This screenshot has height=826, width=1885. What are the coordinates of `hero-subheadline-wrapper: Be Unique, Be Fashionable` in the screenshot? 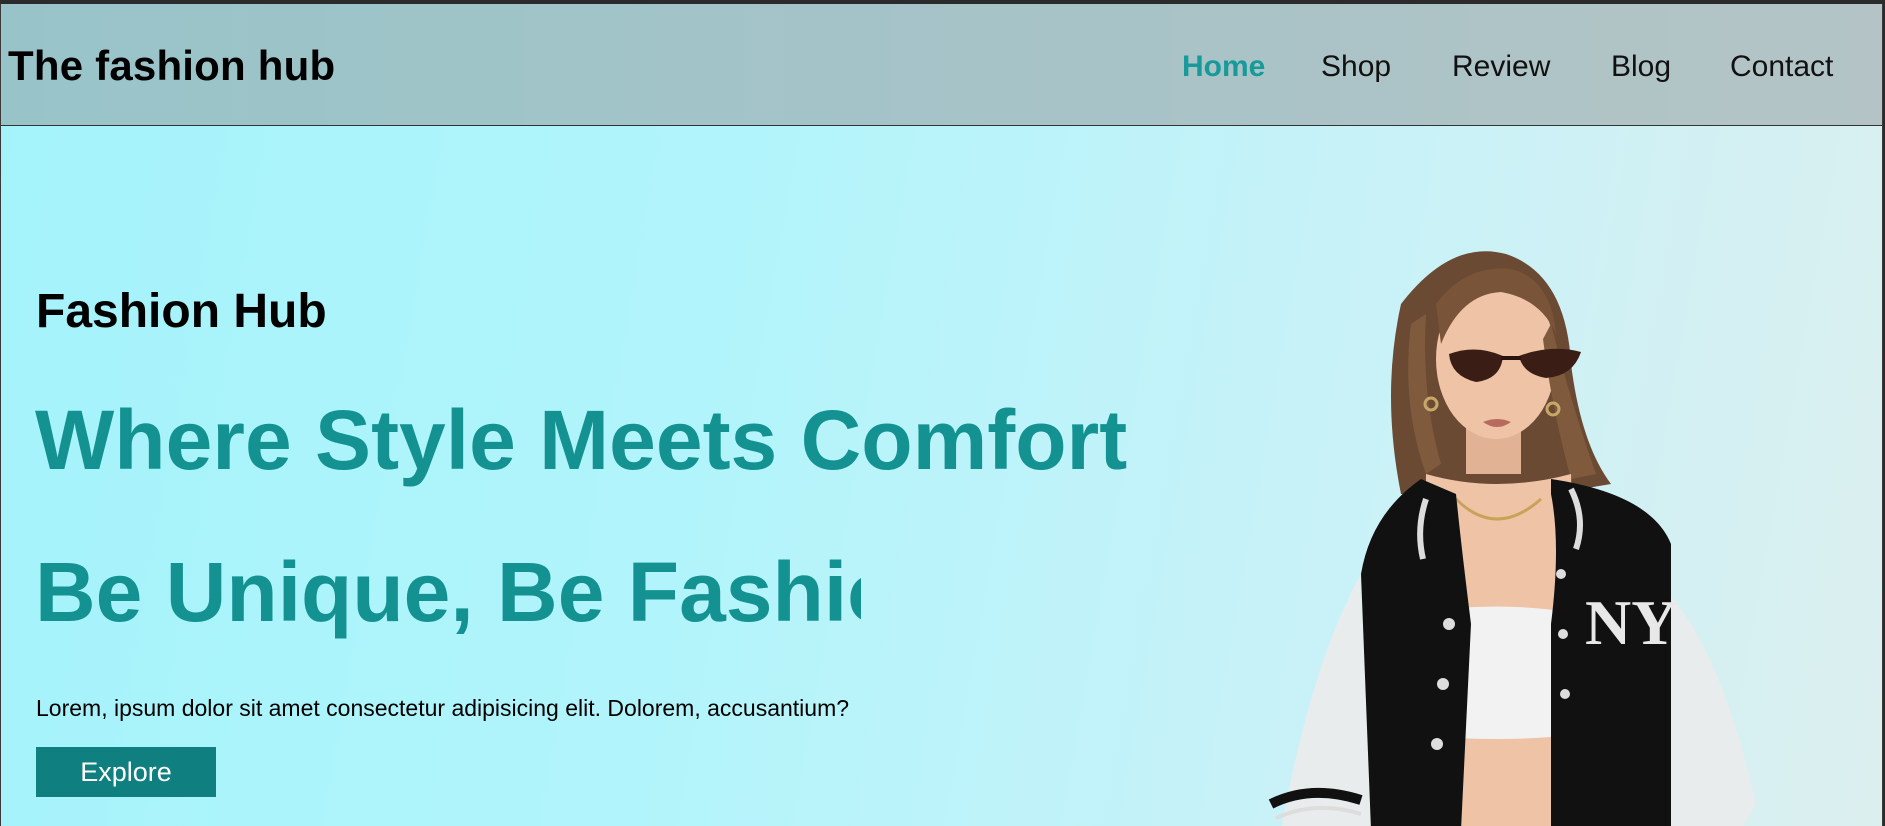 It's located at (448, 594).